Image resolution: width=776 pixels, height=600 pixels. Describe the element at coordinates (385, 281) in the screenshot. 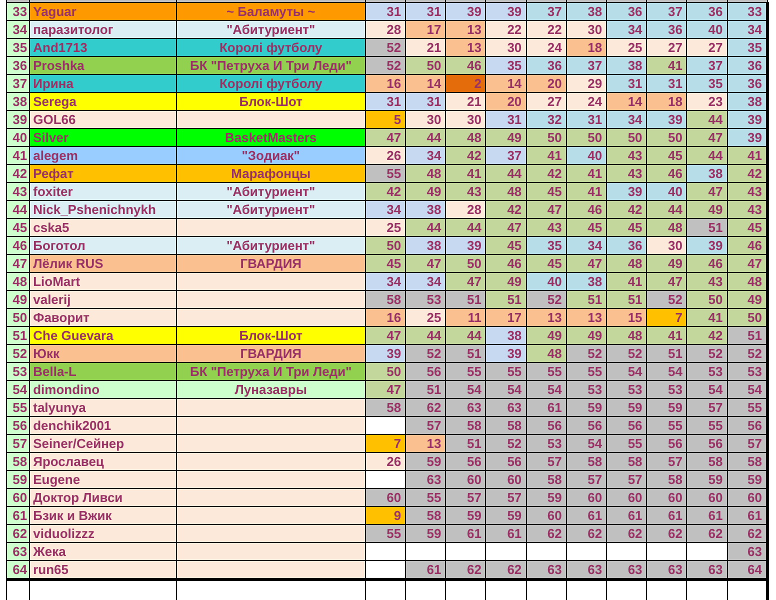

I see `score-cell: 34` at that location.